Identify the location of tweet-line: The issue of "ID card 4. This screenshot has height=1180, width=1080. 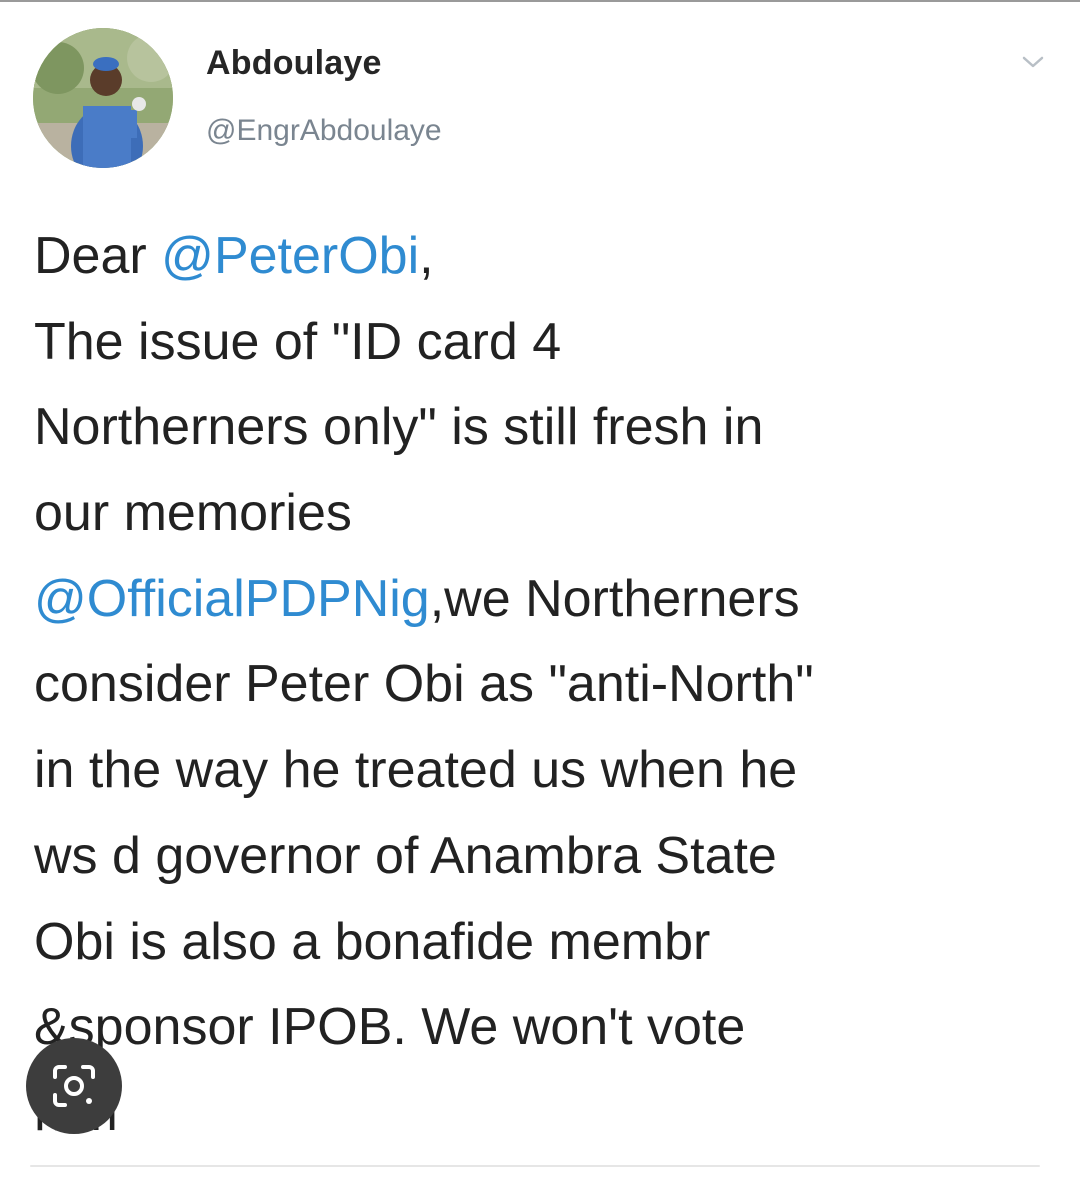
(539, 343).